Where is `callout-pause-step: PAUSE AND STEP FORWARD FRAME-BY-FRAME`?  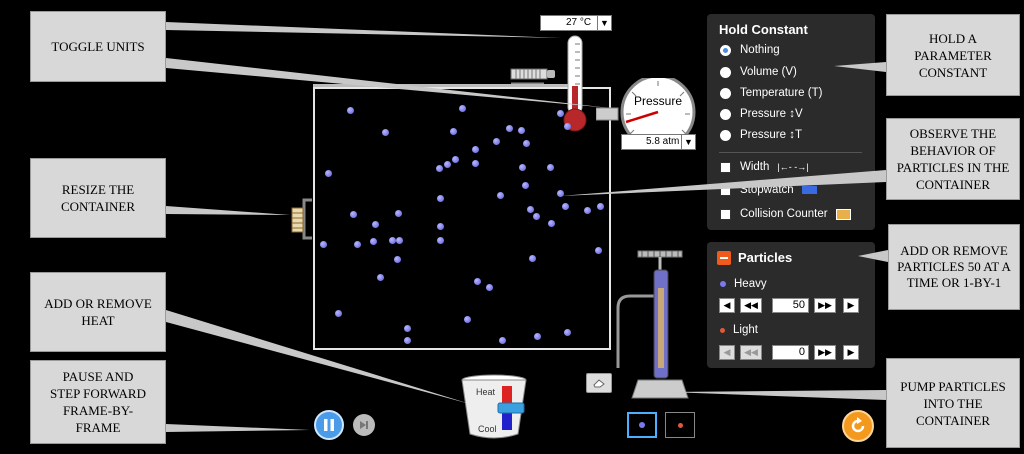 callout-pause-step: PAUSE AND STEP FORWARD FRAME-BY-FRAME is located at coordinates (98, 402).